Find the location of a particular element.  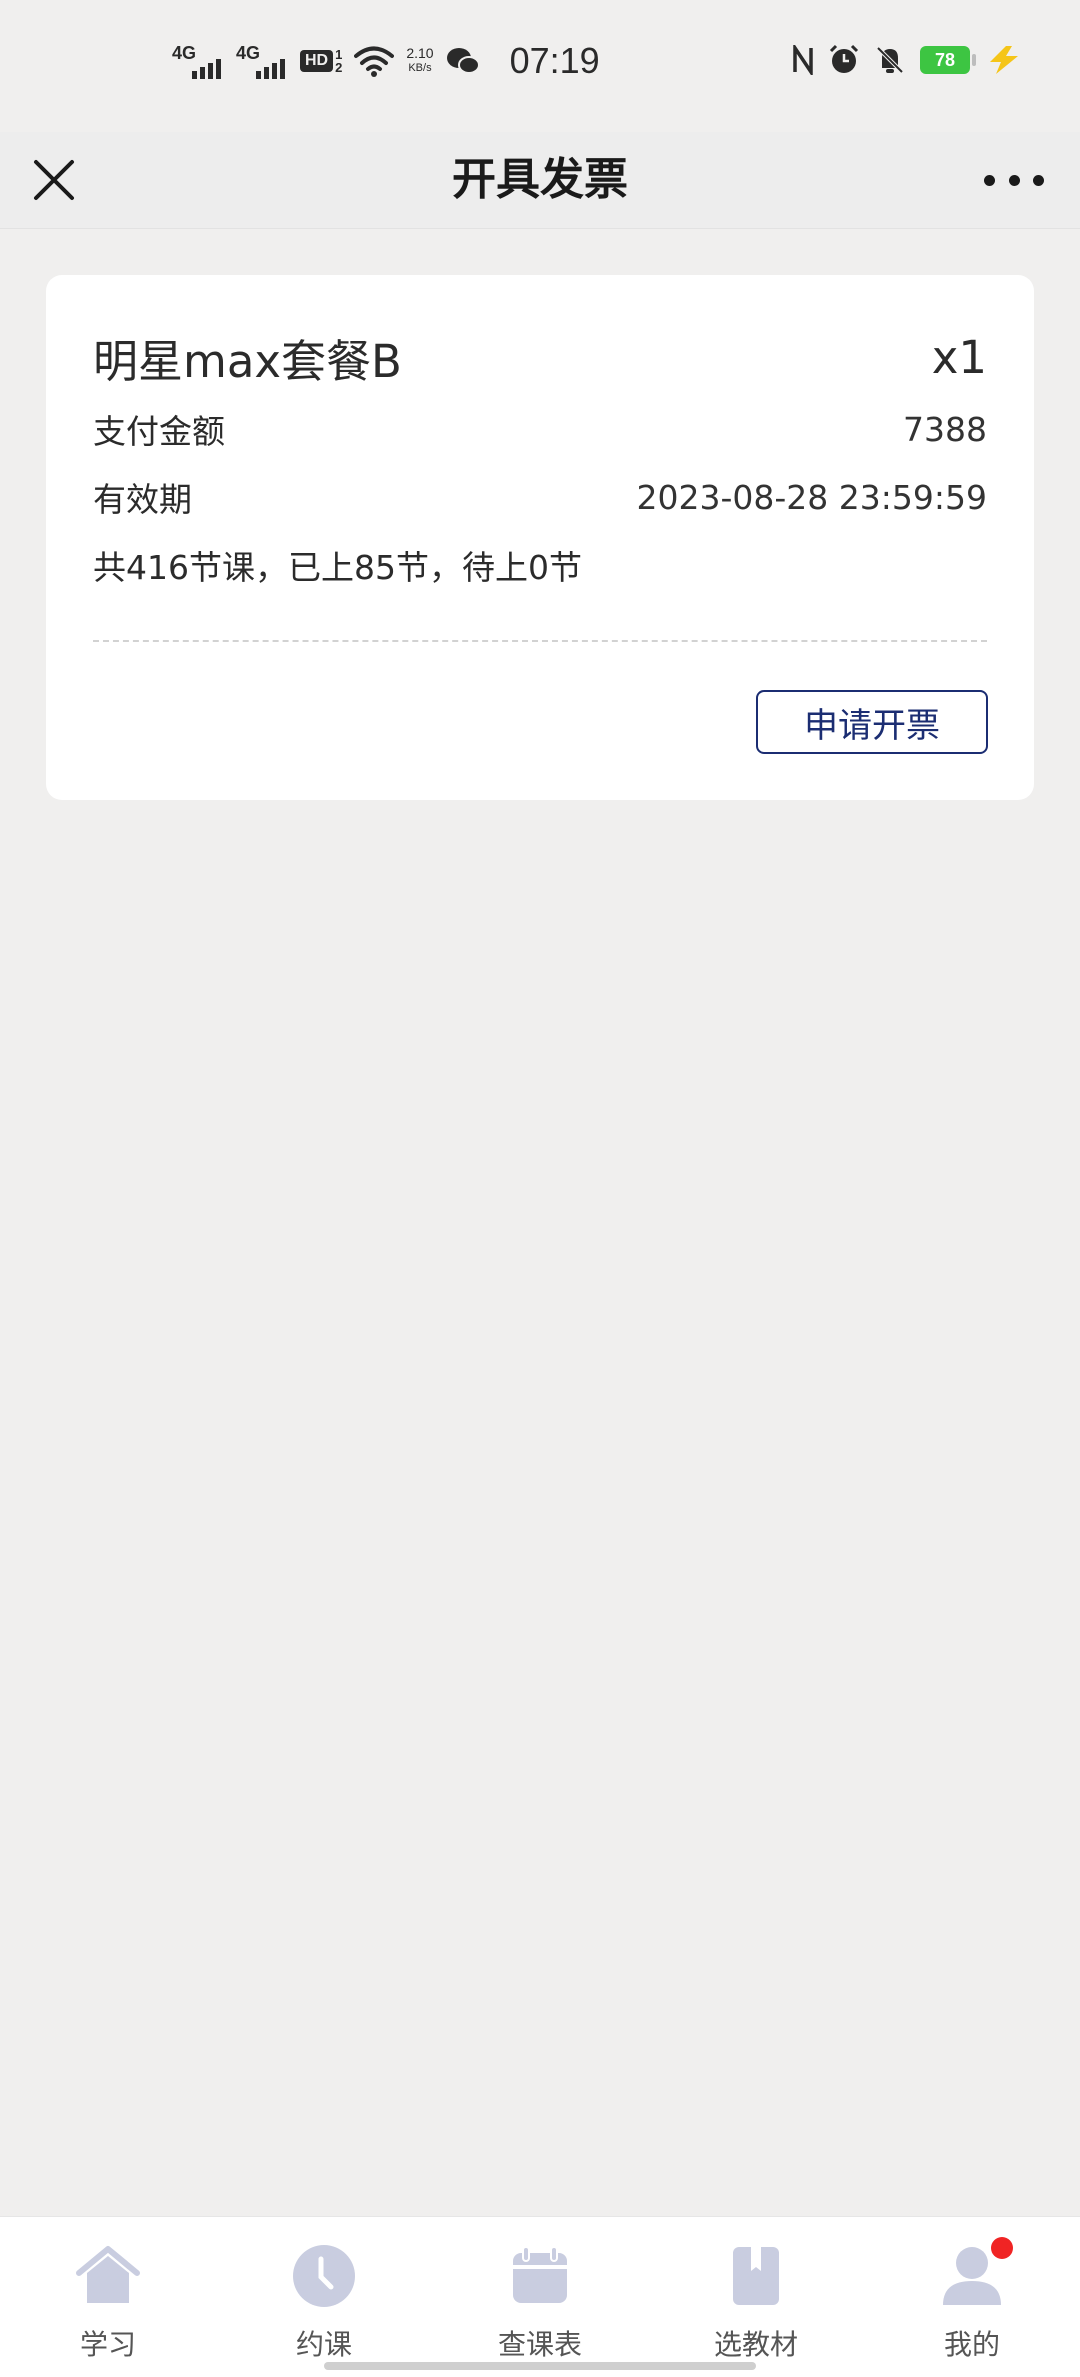

nav-item-book-class: 约课 is located at coordinates (324, 2297).